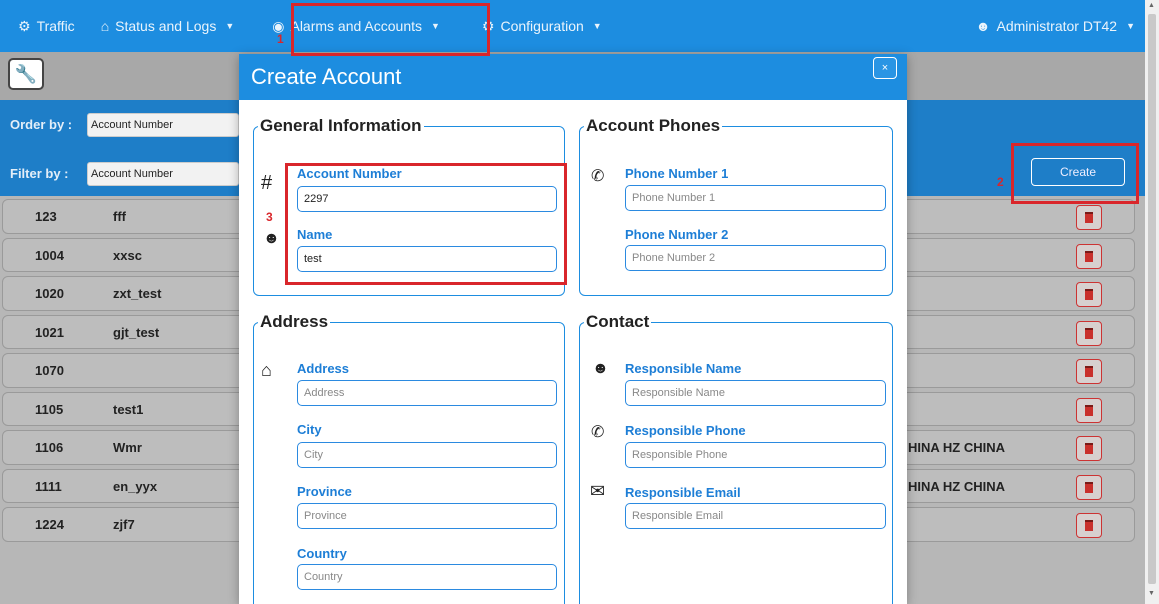  I want to click on province-label: Province, so click(324, 491).